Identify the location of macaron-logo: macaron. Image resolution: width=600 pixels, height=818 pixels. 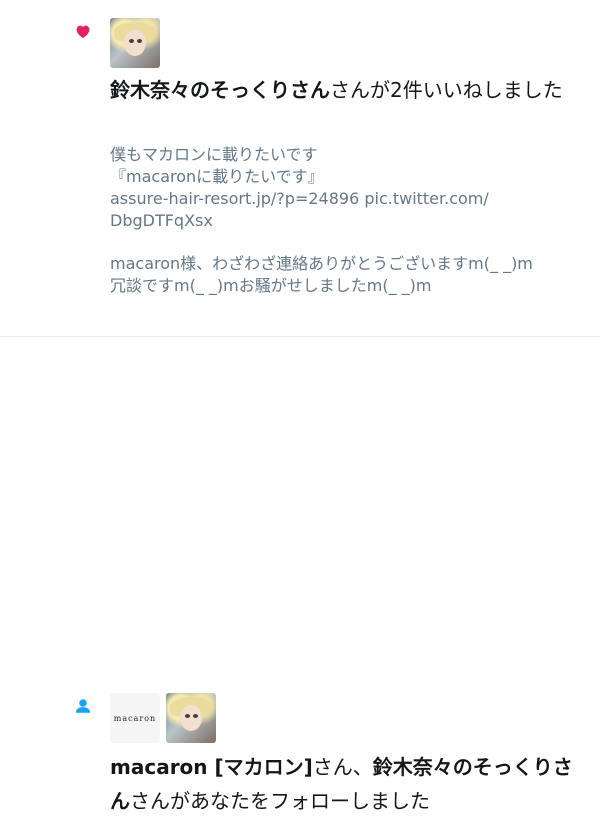
(135, 718).